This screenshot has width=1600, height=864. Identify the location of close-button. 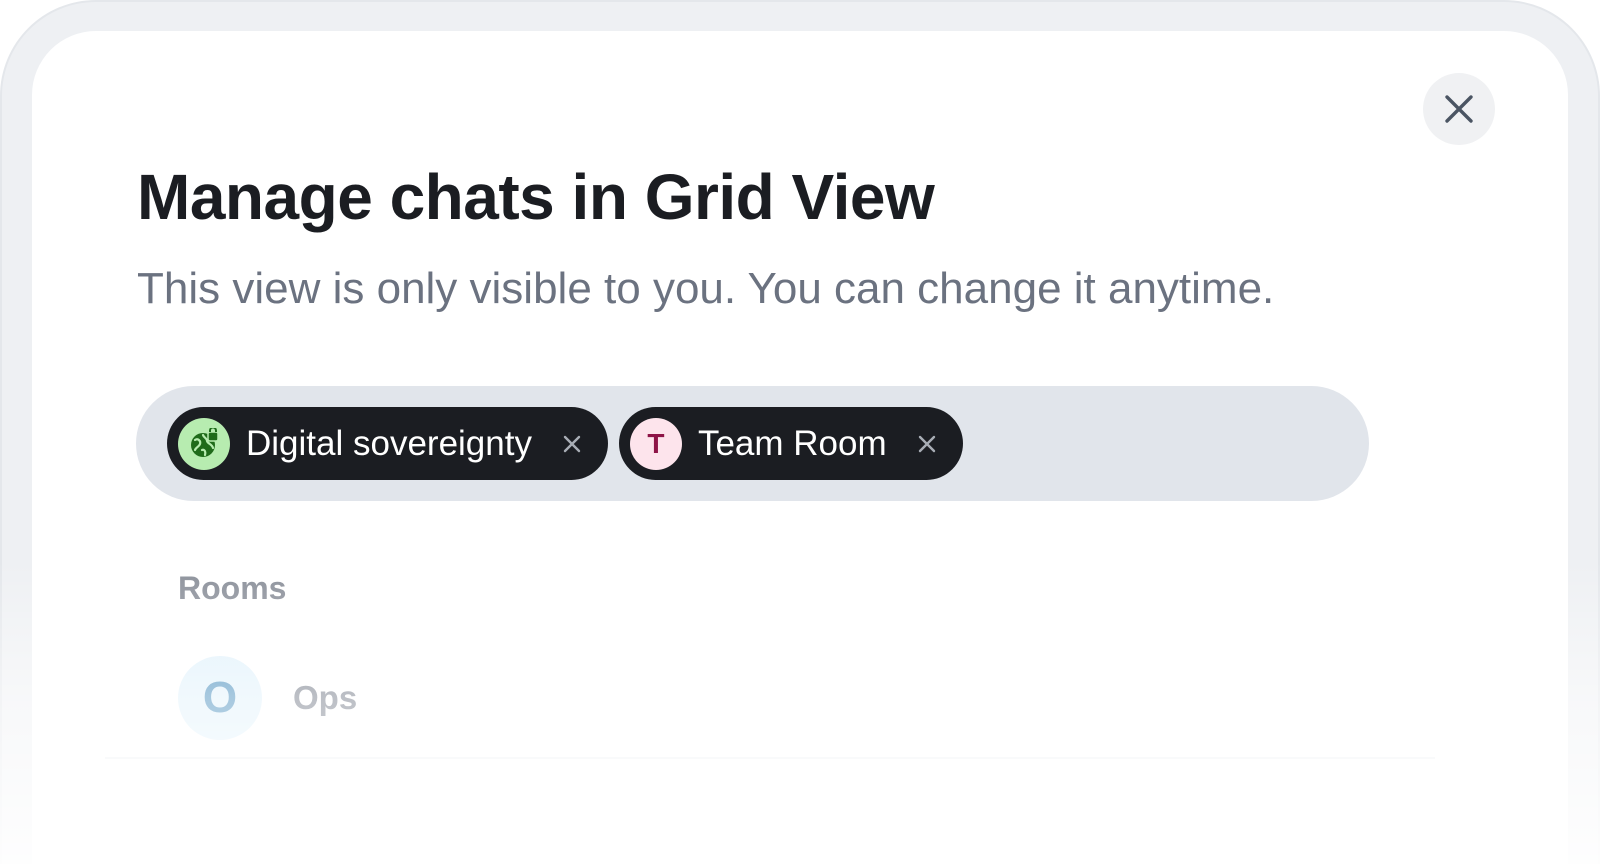
(1459, 109).